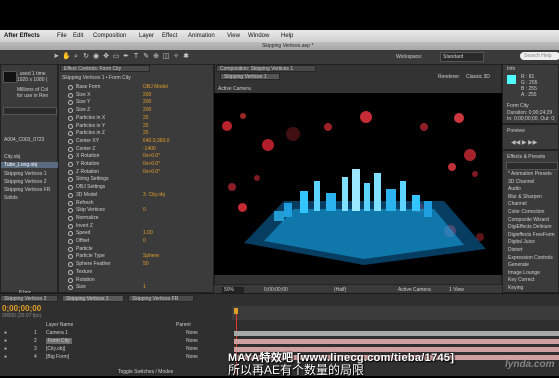 The width and height of the screenshot is (559, 378). What do you see at coordinates (156, 57) in the screenshot?
I see `clone-stamp-tool-icon: ⊕` at bounding box center [156, 57].